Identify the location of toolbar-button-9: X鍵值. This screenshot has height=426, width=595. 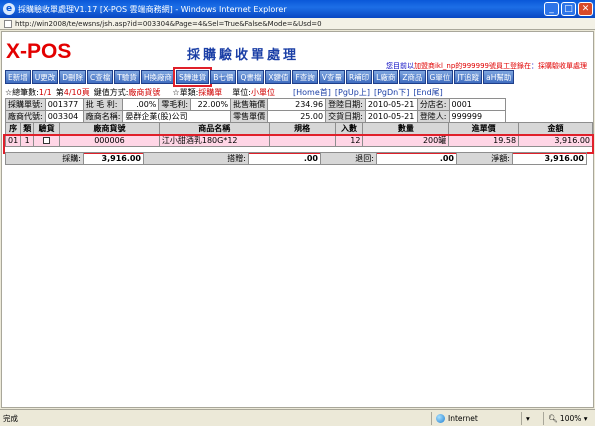
(278, 77).